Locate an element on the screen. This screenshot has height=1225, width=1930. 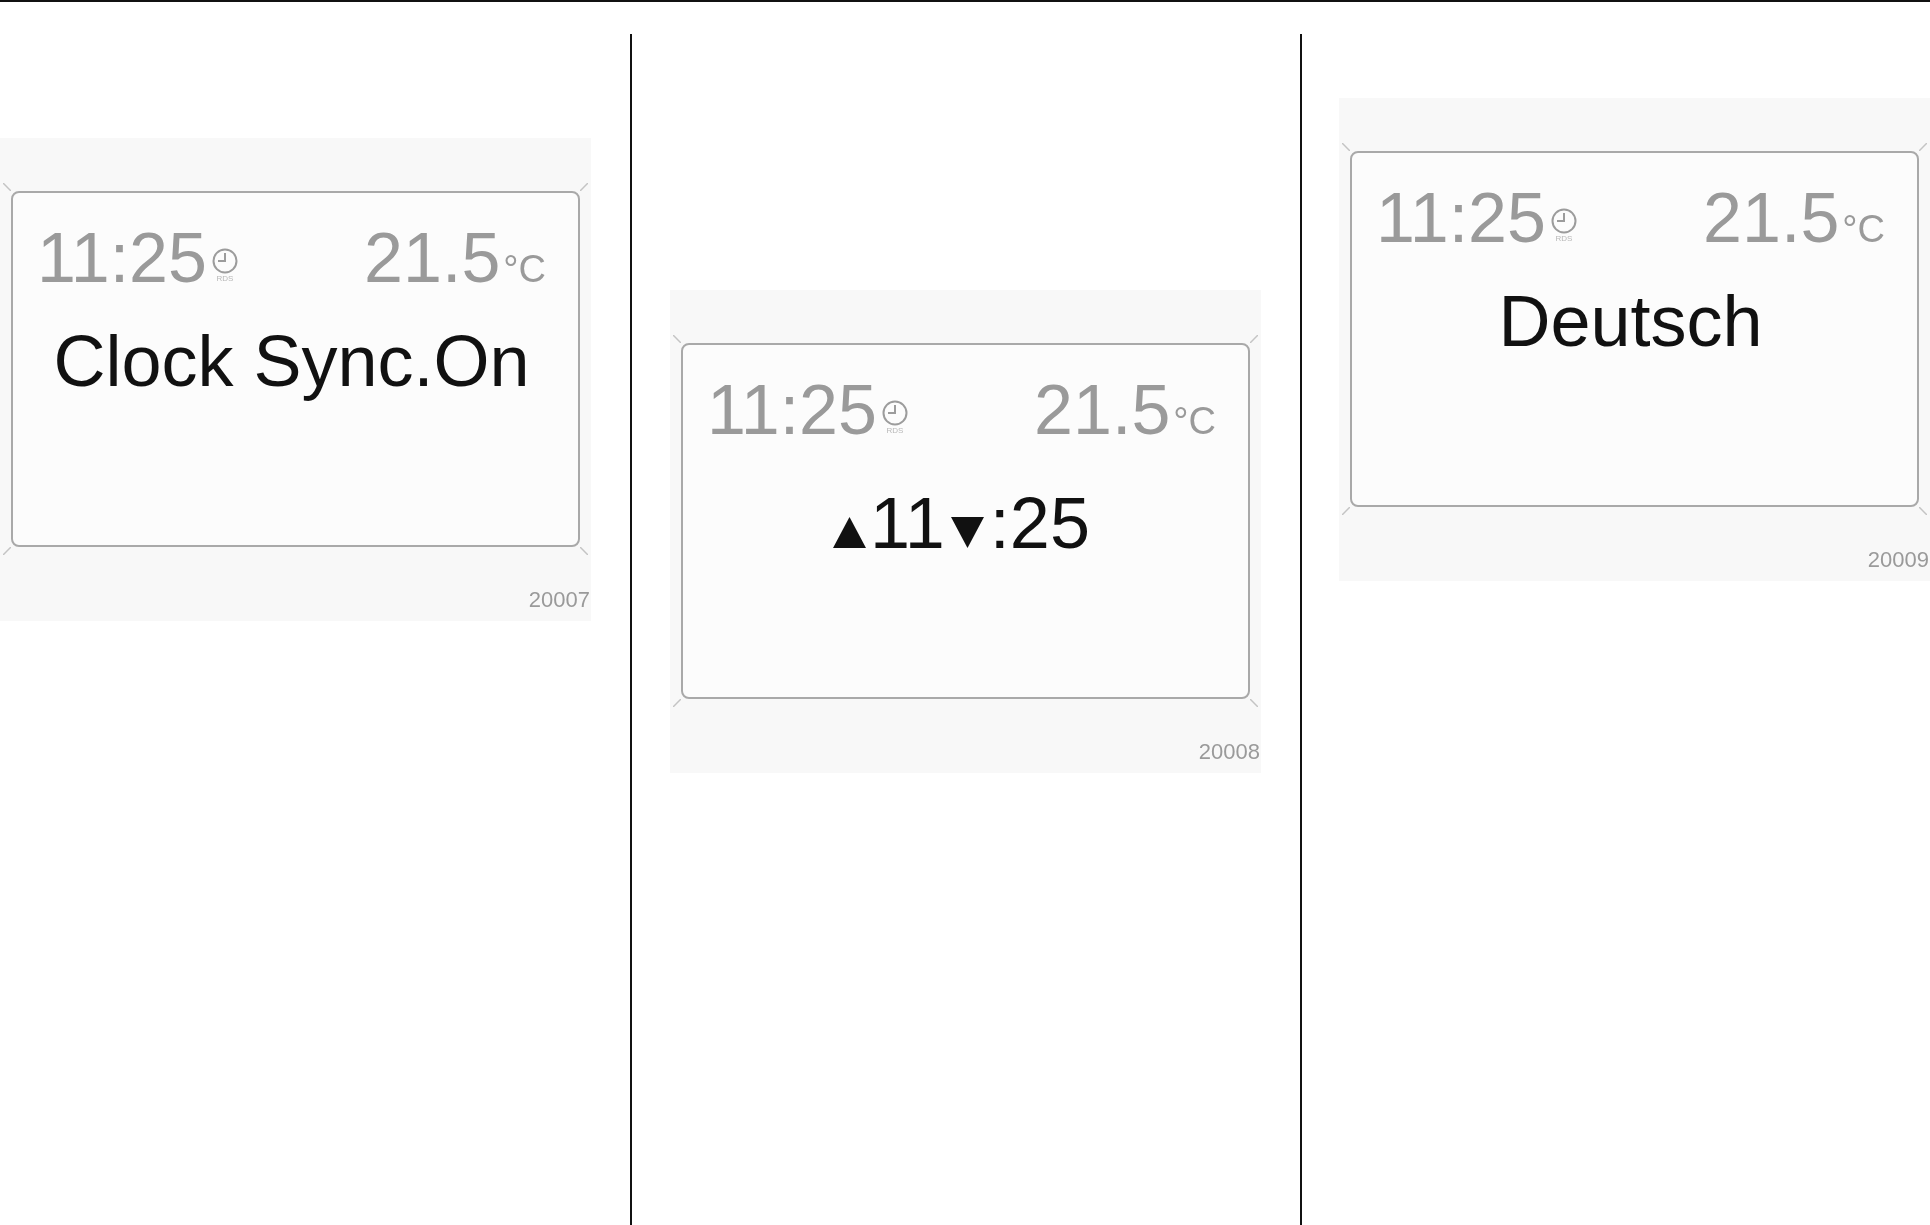
minutes-value: :25 is located at coordinates (1039, 523).